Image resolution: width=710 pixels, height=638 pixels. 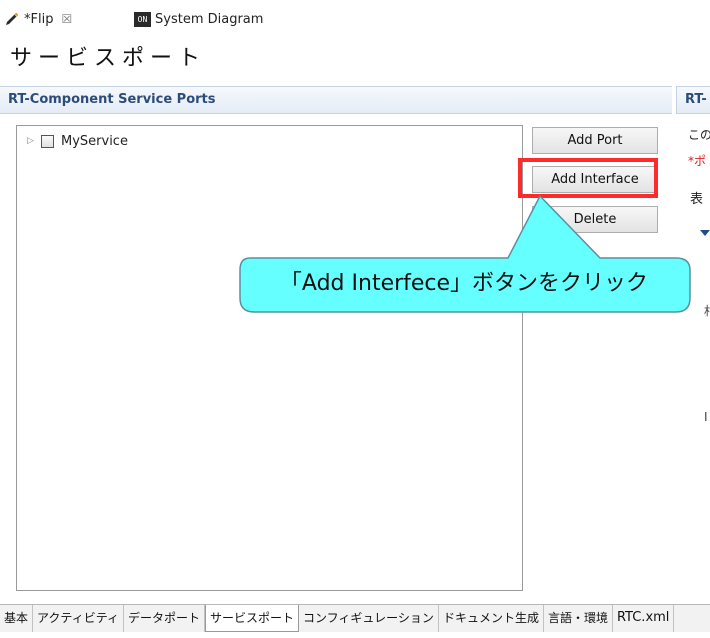 What do you see at coordinates (17, 618) in the screenshot?
I see `tab-basic: 基本` at bounding box center [17, 618].